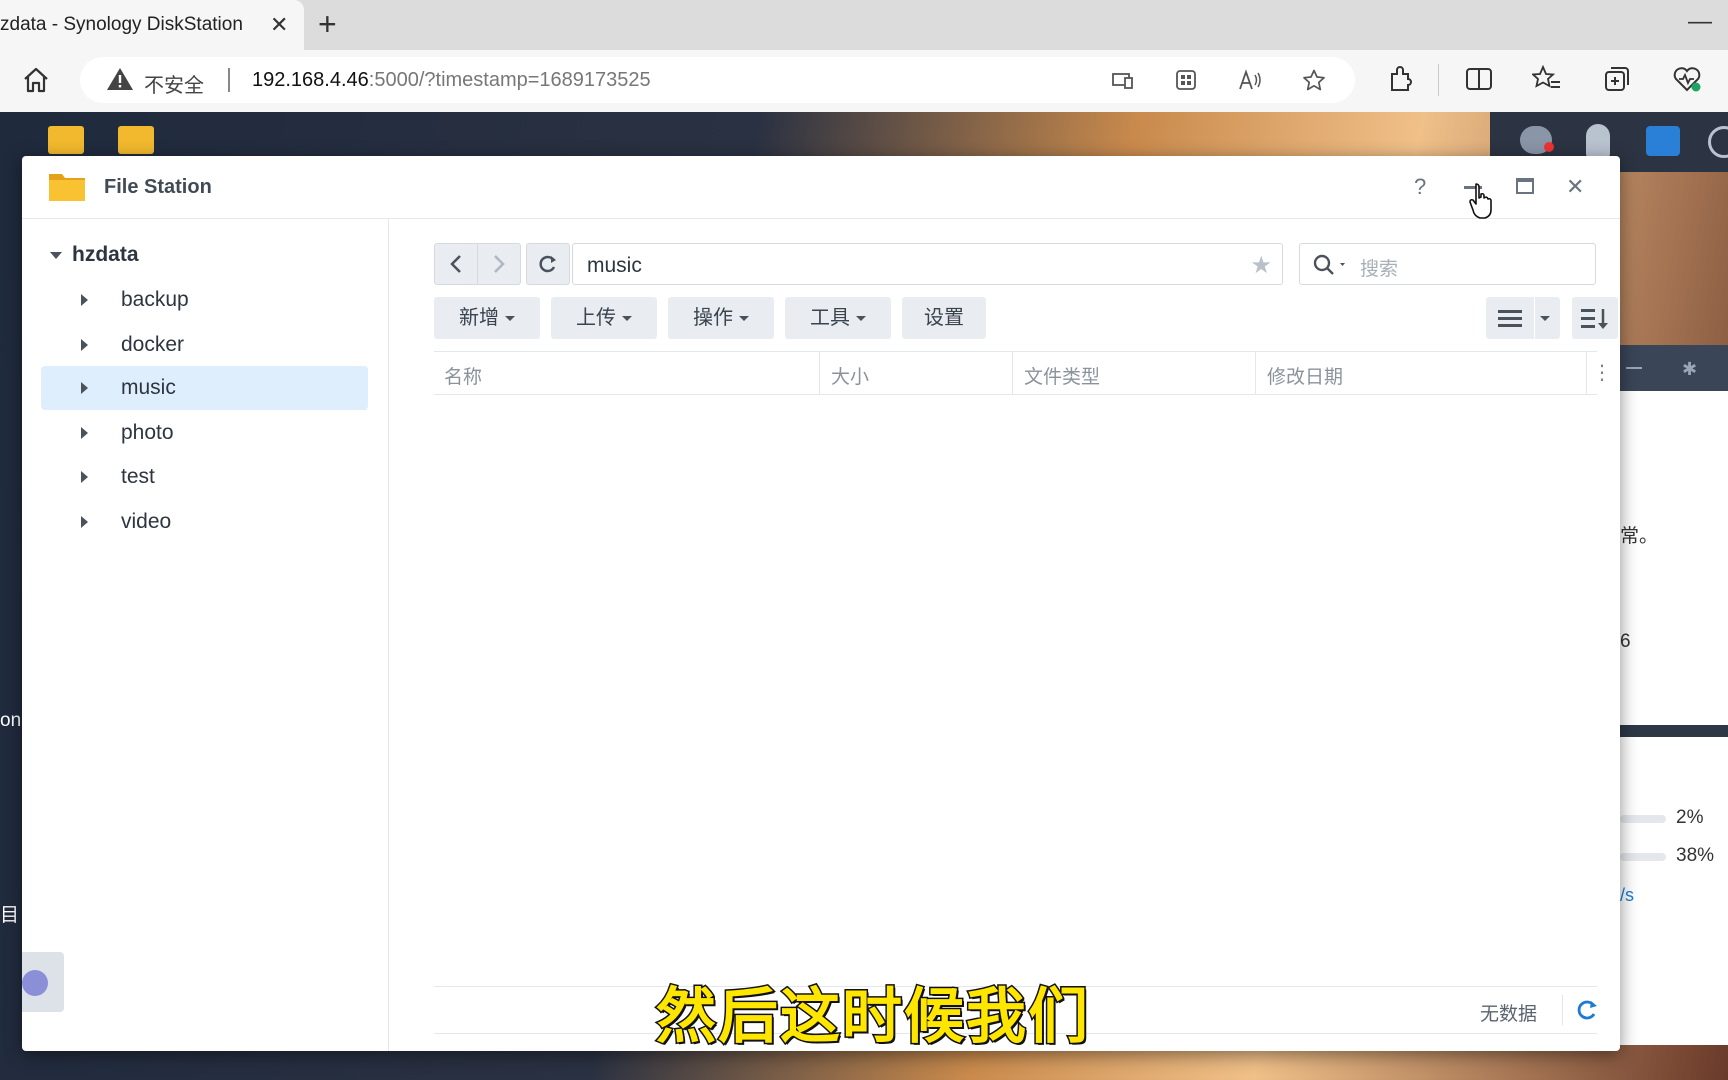 Image resolution: width=1728 pixels, height=1080 pixels. I want to click on notification-dot, so click(1549, 147).